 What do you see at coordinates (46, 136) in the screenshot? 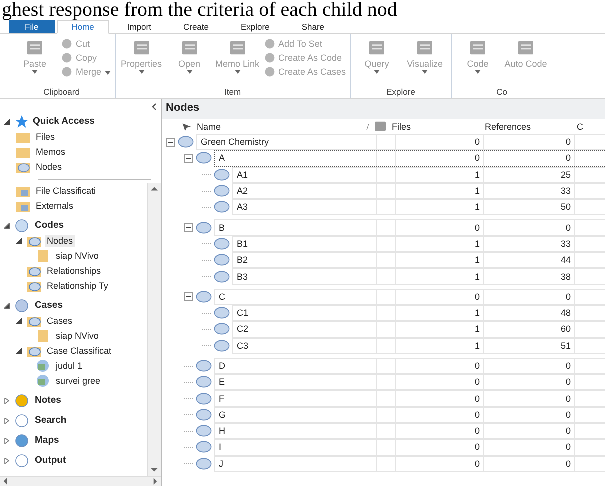
I see `nav-item: Files` at bounding box center [46, 136].